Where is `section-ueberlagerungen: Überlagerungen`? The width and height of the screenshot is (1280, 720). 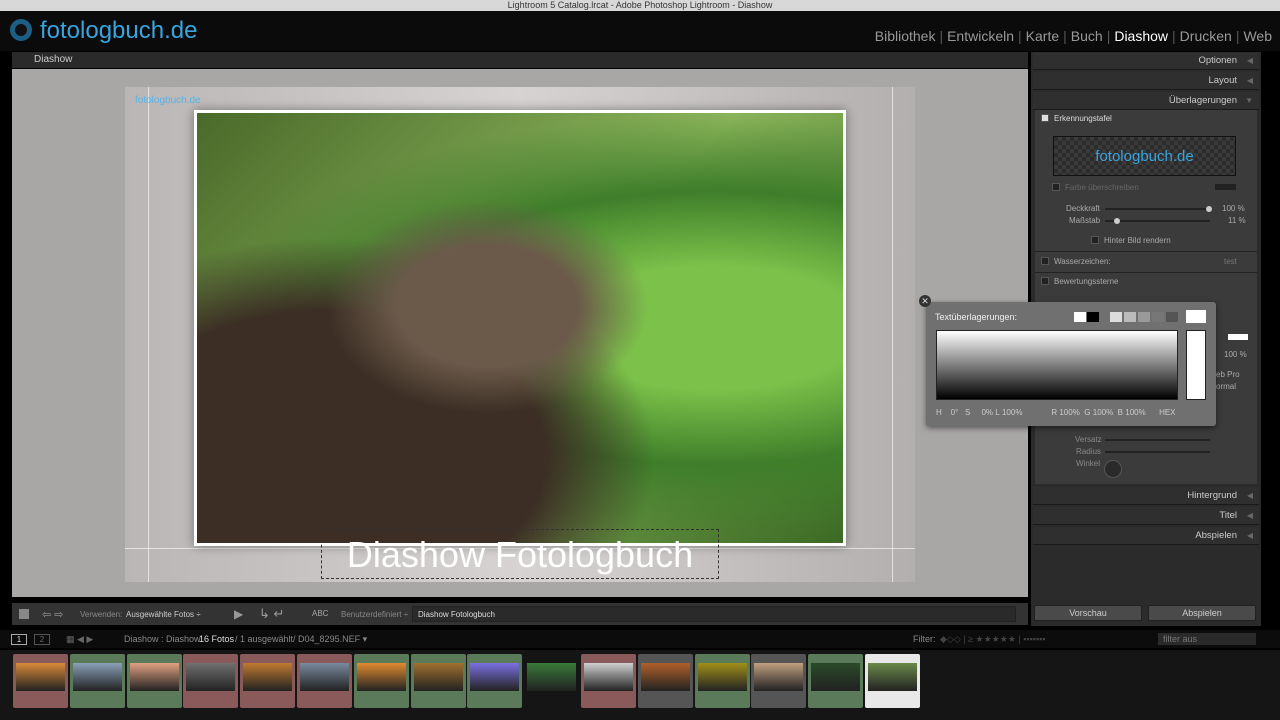
section-ueberlagerungen: Überlagerungen is located at coordinates (1146, 101).